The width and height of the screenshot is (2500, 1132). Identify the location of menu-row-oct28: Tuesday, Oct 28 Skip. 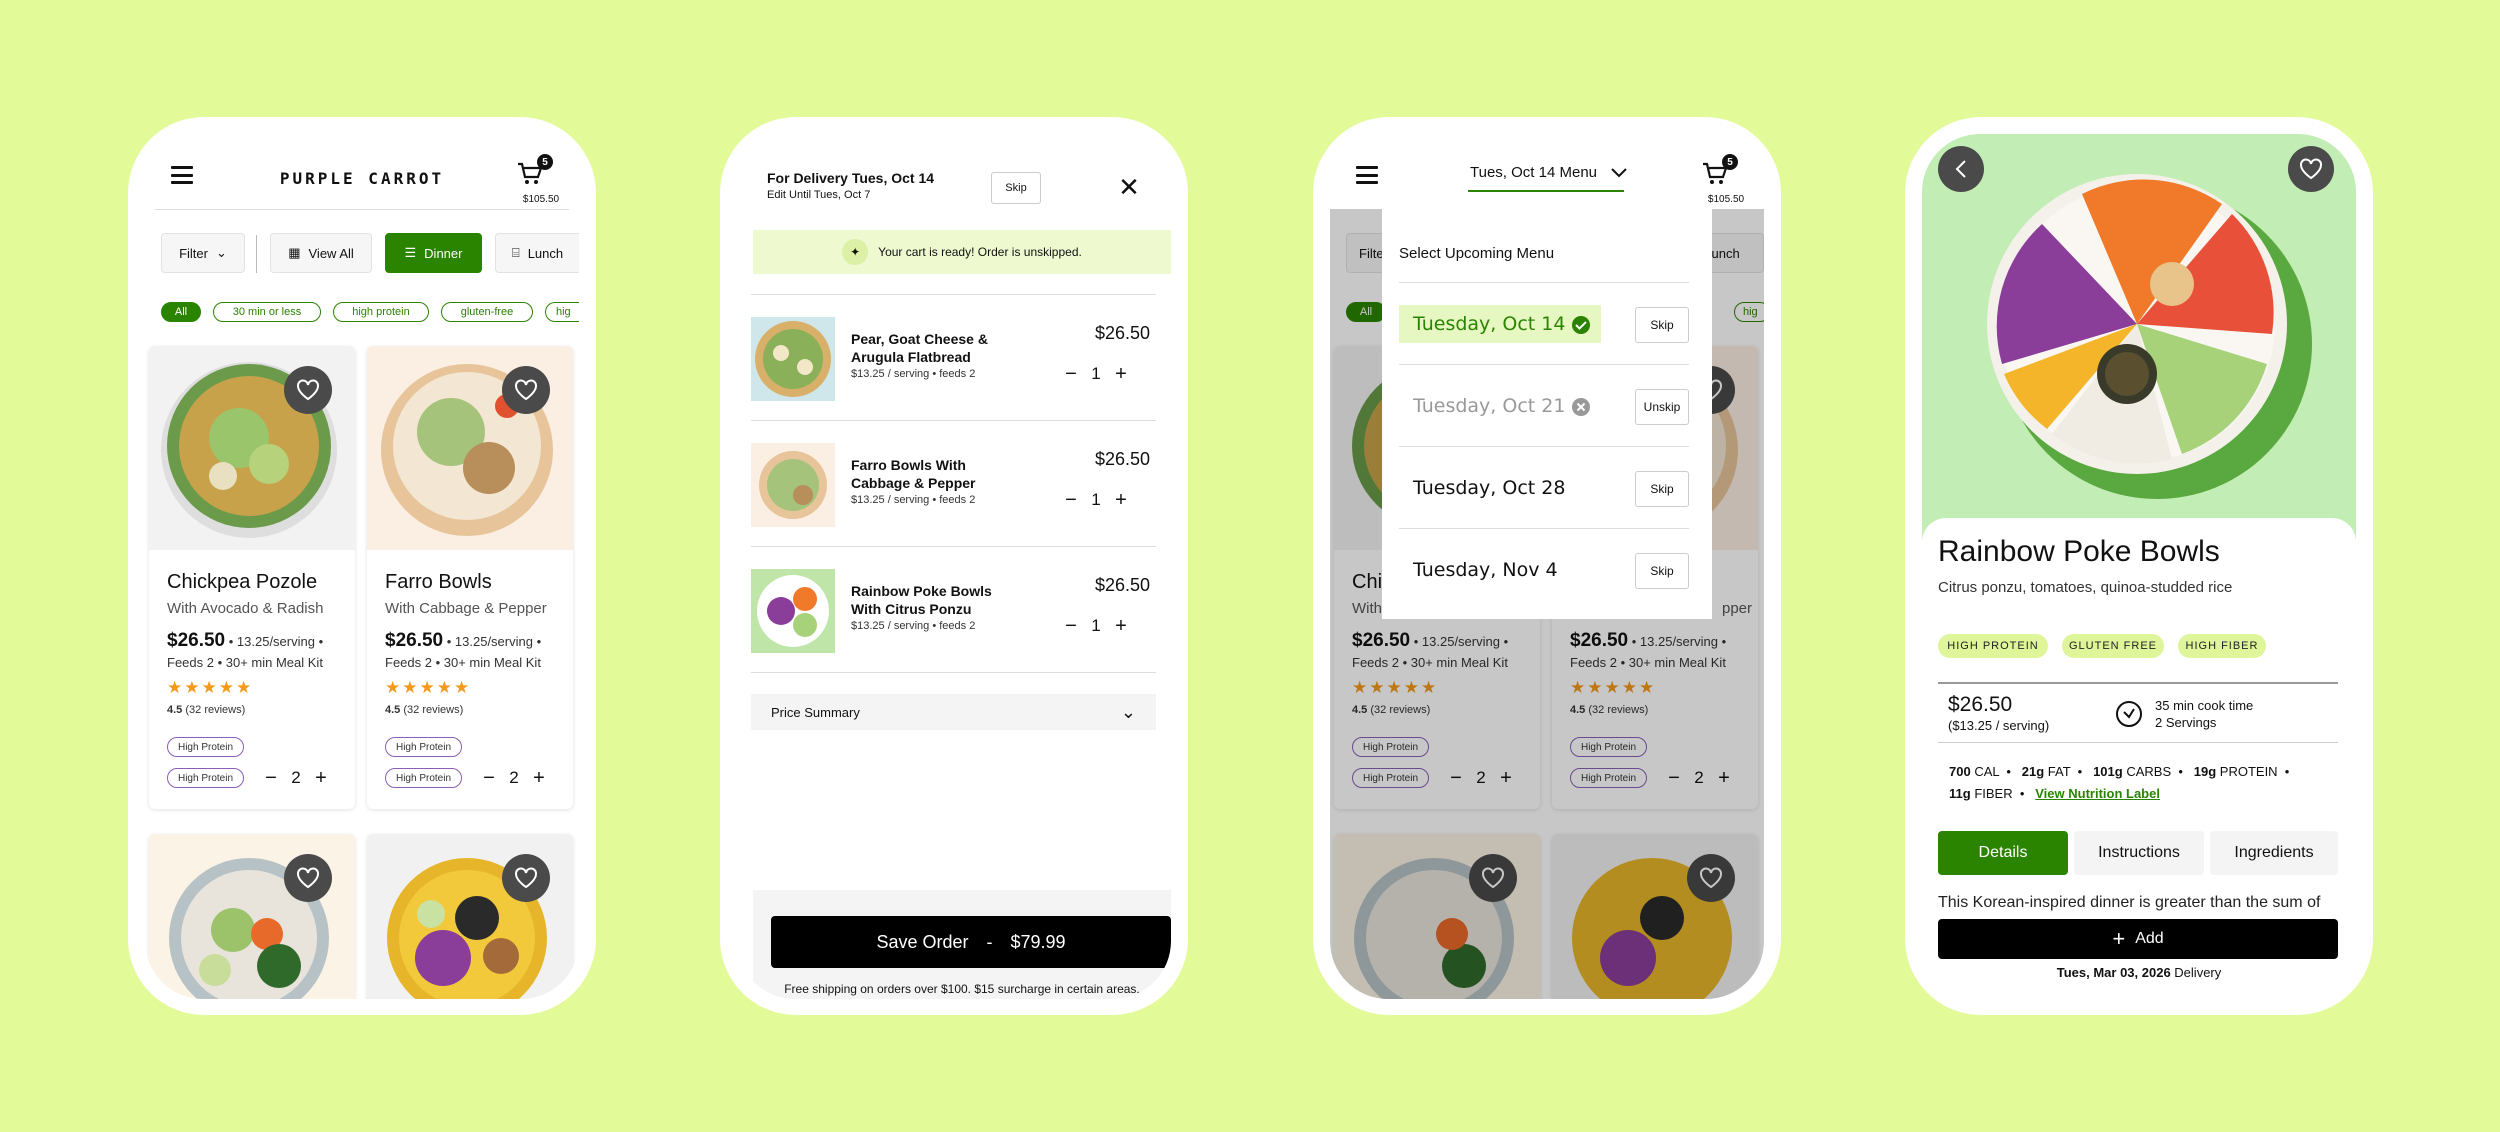
(1544, 487).